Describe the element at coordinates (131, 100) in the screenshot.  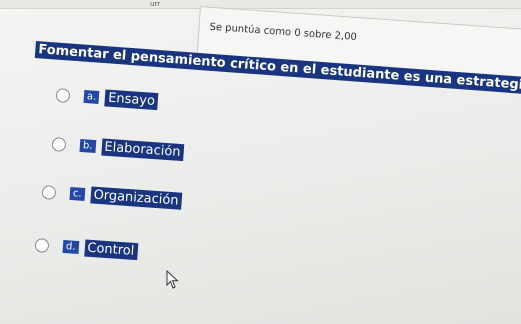
I see `option-a-label: Ensayo` at that location.